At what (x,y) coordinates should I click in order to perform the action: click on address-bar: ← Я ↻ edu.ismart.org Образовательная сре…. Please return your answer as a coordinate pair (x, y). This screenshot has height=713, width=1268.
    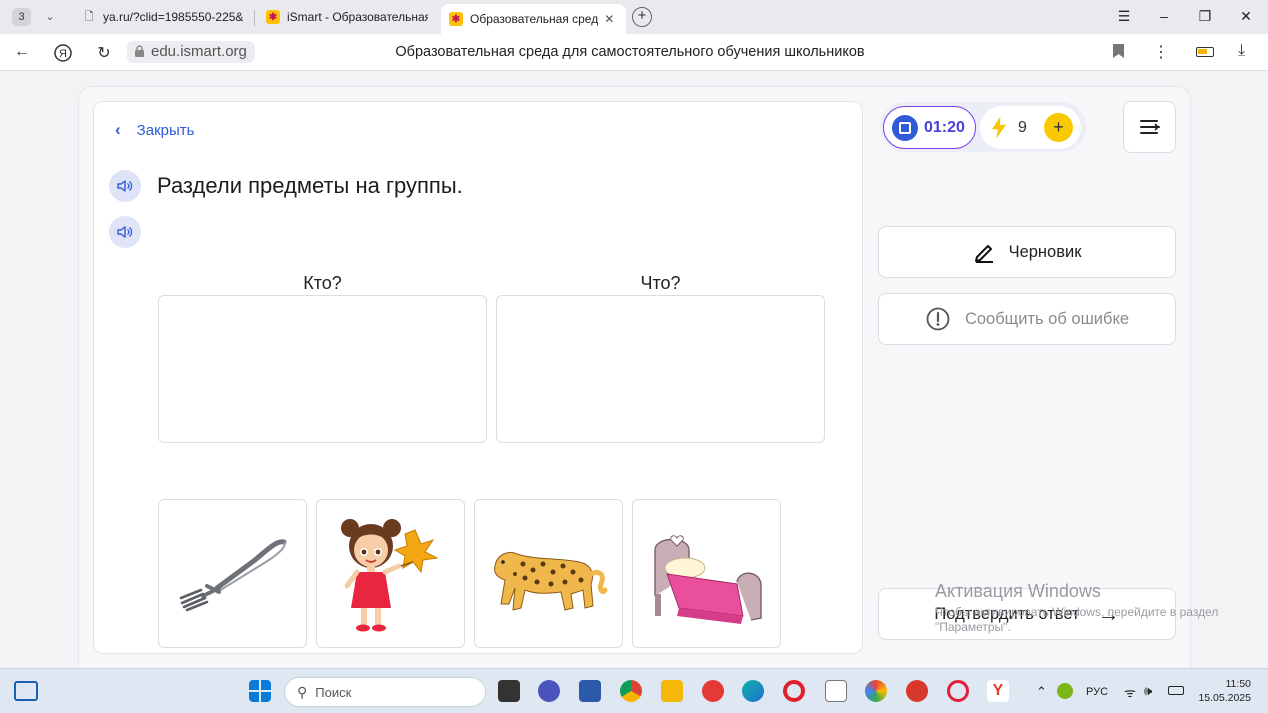
    Looking at the image, I should click on (634, 52).